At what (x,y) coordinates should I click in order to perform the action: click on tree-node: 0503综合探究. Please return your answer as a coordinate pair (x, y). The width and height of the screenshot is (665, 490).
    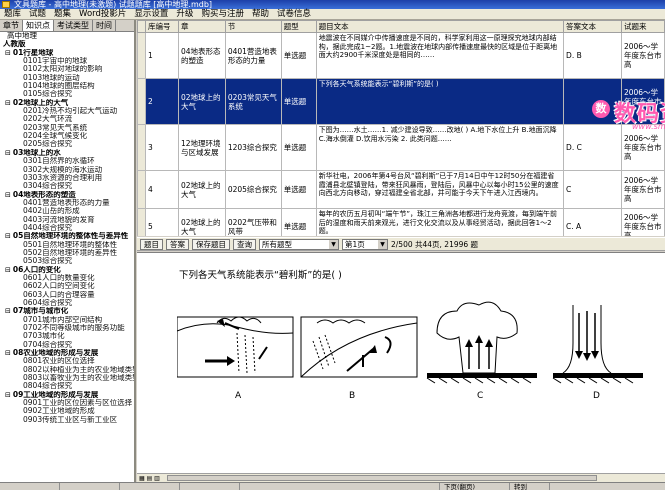
    Looking at the image, I should click on (67, 261).